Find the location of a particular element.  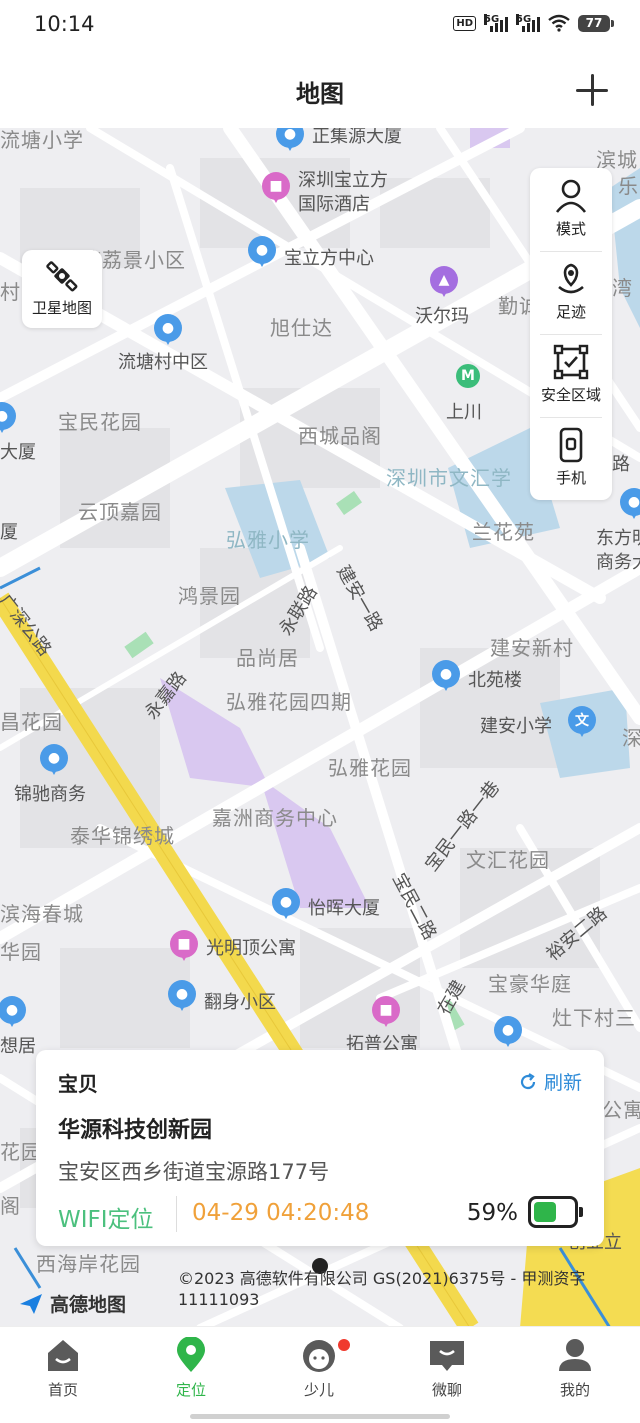

wifi-icon is located at coordinates (559, 23).